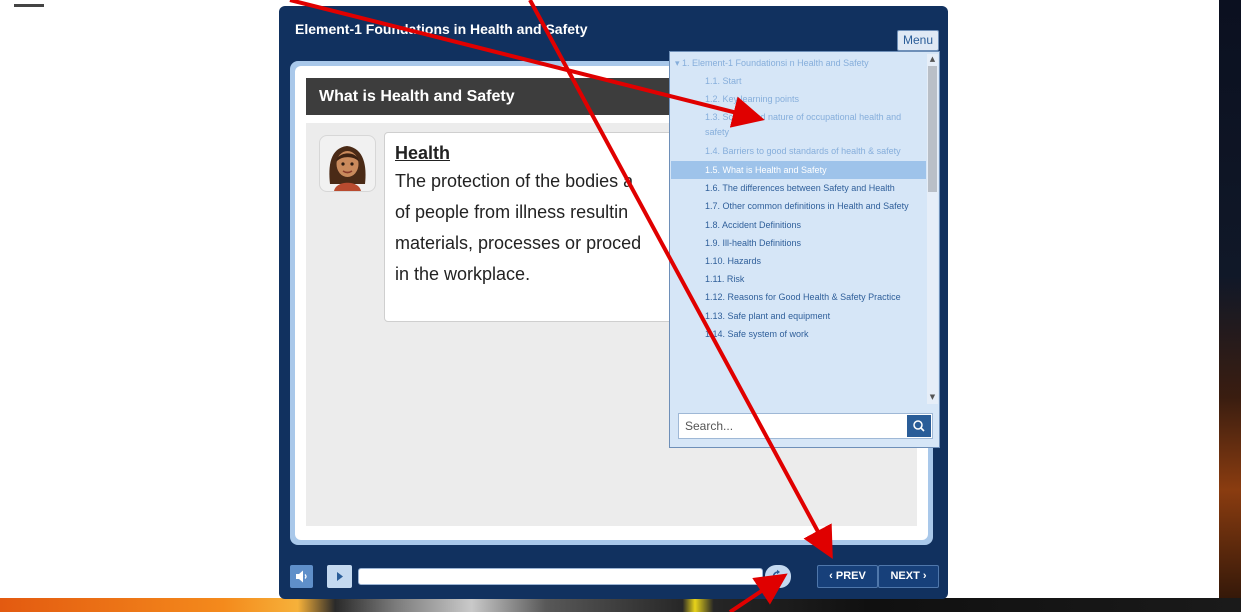  I want to click on prev-button: ‹ PREV, so click(847, 576).